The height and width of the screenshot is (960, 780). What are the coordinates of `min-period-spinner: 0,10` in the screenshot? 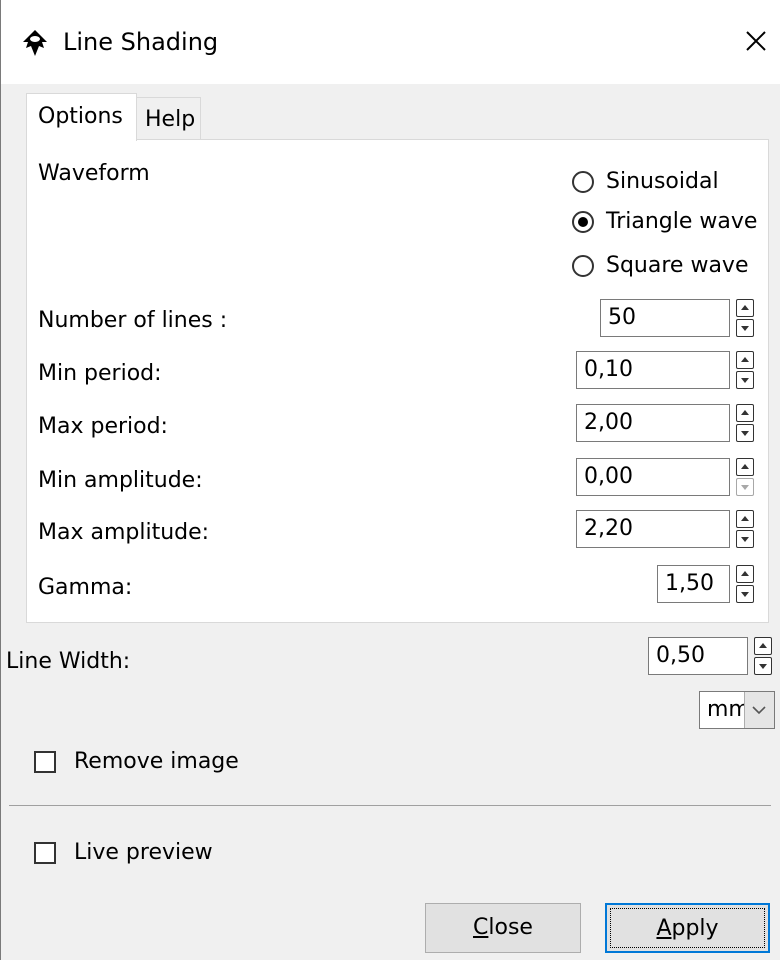 It's located at (666, 370).